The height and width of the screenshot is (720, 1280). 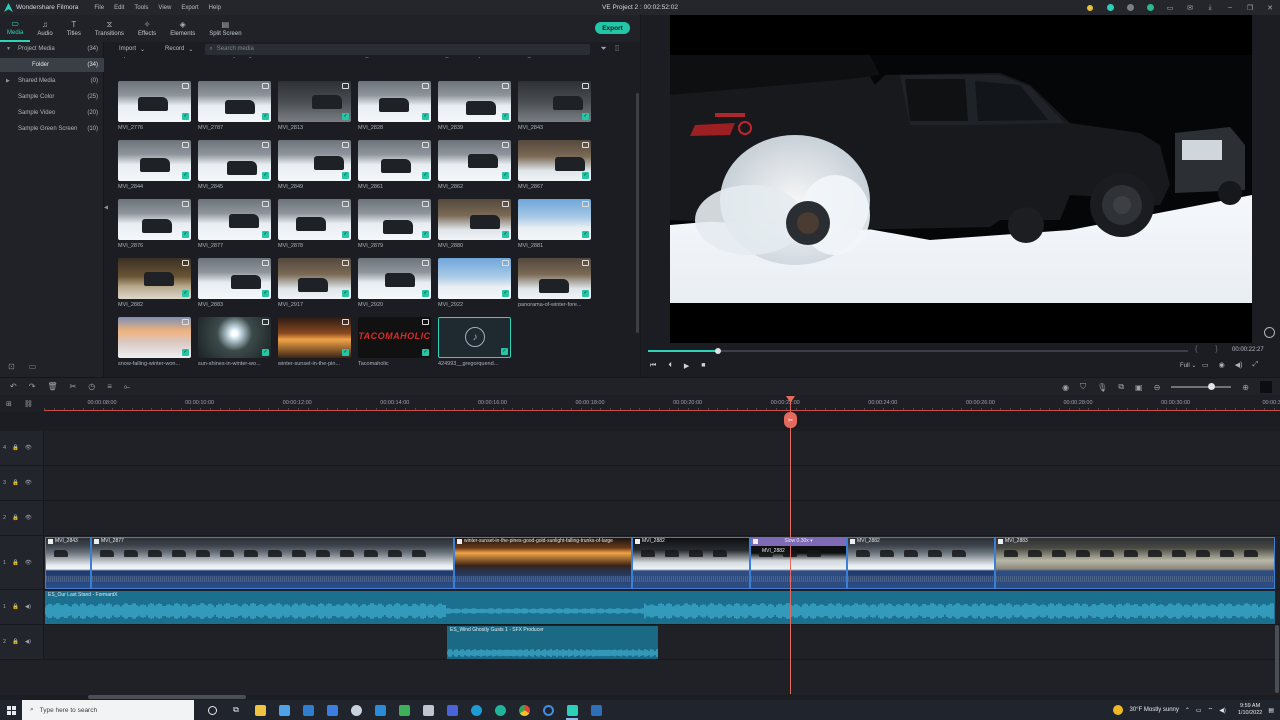 I want to click on adjust-icon: ≡, so click(x=109, y=387).